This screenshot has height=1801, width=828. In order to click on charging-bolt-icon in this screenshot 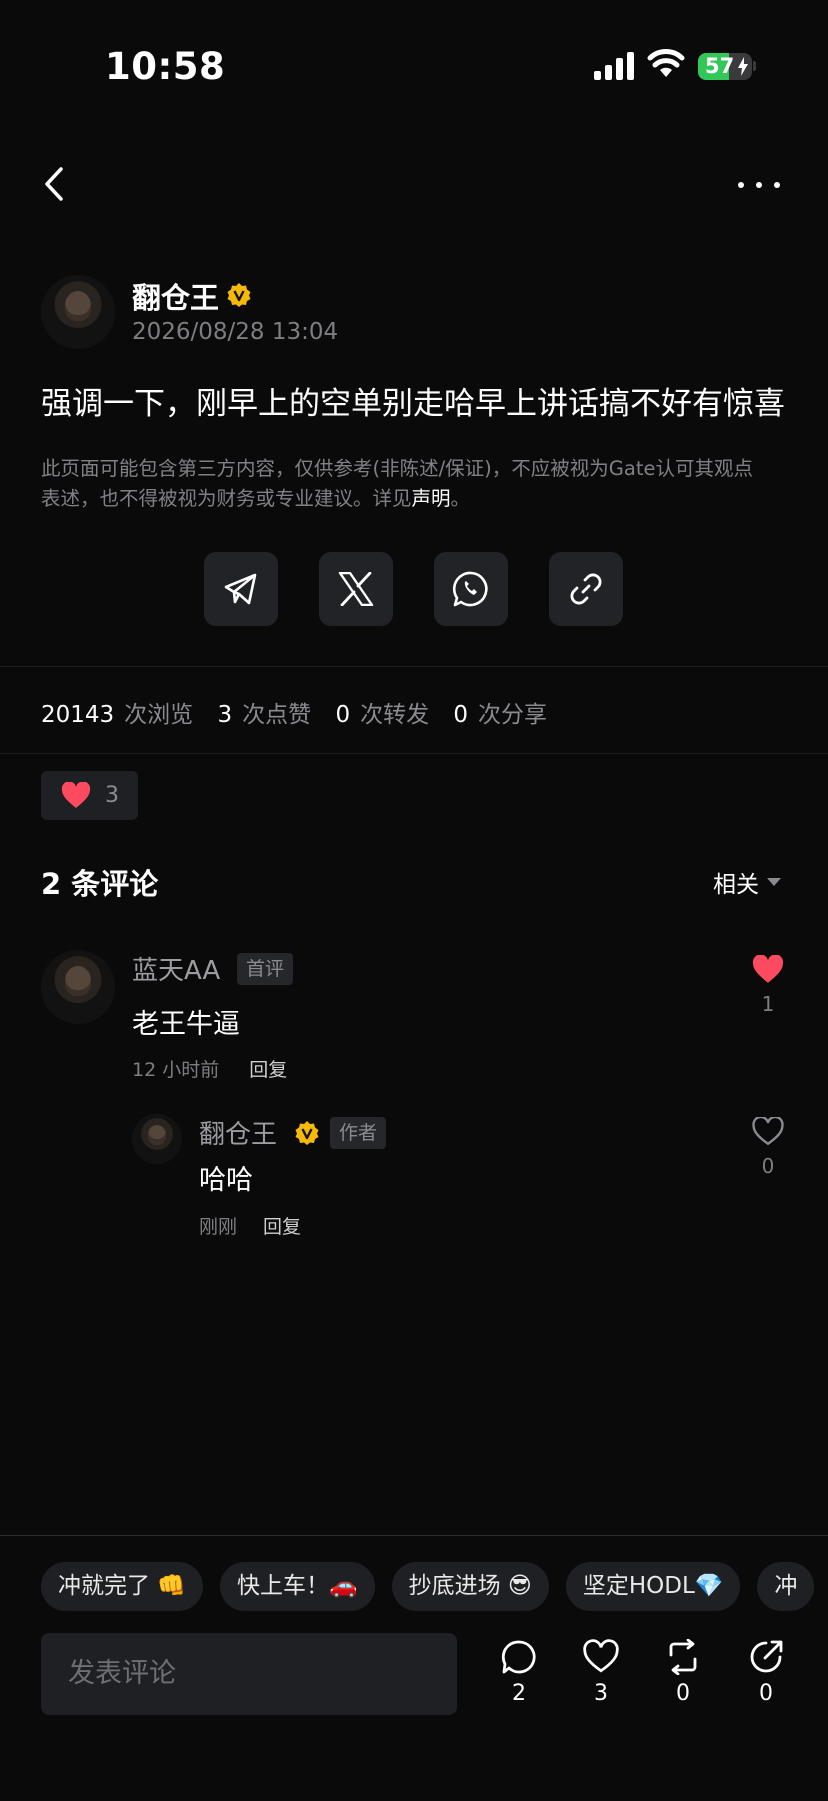, I will do `click(743, 66)`.